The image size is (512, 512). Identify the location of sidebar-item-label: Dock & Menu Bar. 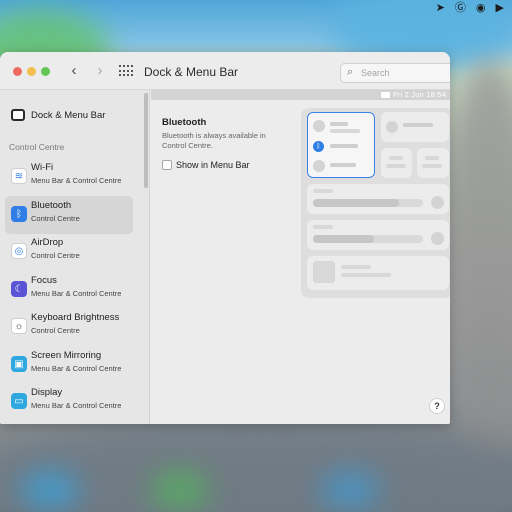
(68, 115).